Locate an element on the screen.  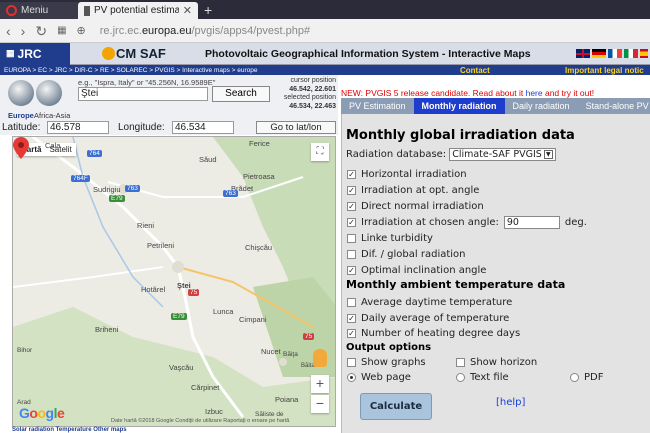
map-layer-tabs: Solar radiation Temperature Other maps is located at coordinates (174, 430).